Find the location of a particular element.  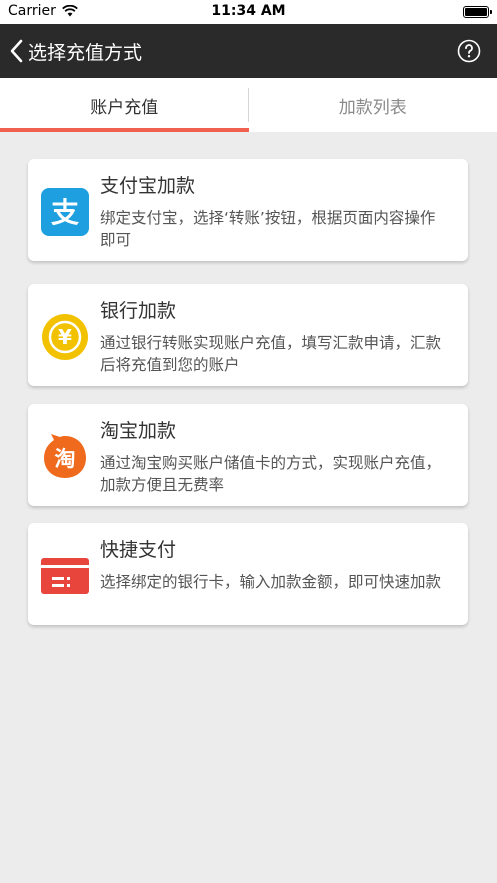

chevron-left-icon is located at coordinates (16, 51).